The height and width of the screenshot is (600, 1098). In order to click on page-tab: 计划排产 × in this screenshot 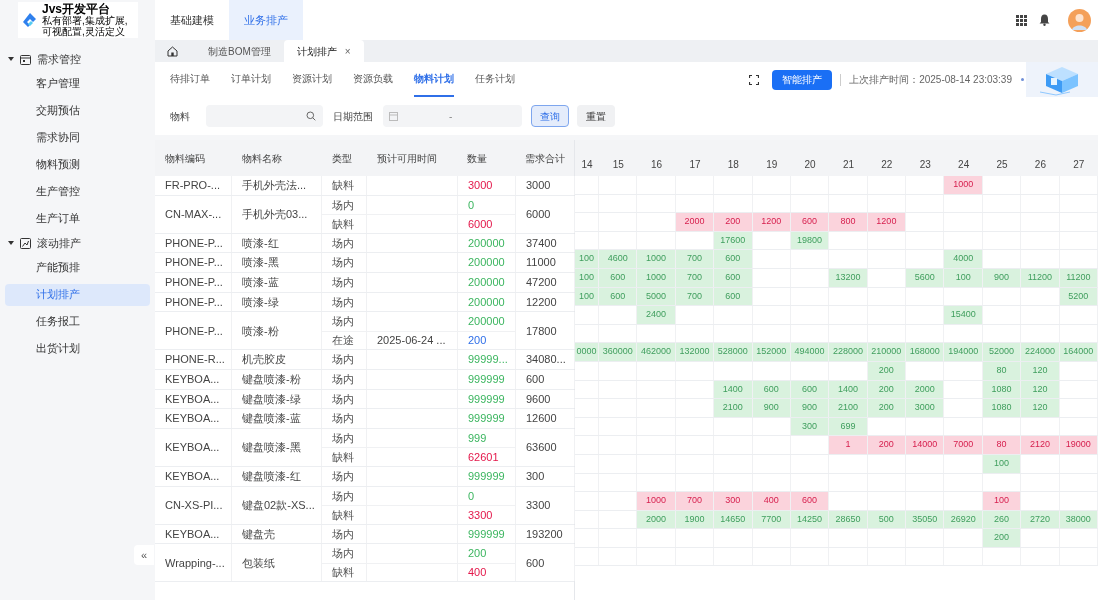, I will do `click(323, 51)`.